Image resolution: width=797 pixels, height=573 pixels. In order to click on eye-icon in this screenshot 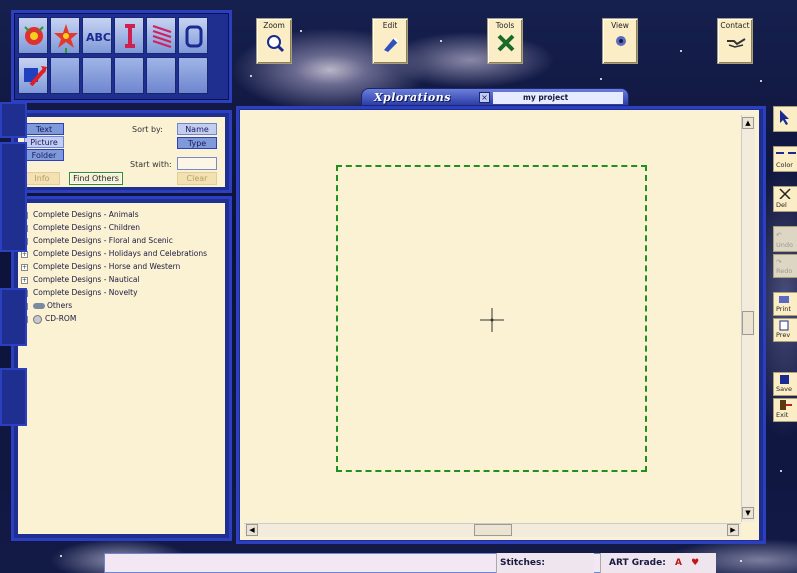, I will do `click(621, 41)`.